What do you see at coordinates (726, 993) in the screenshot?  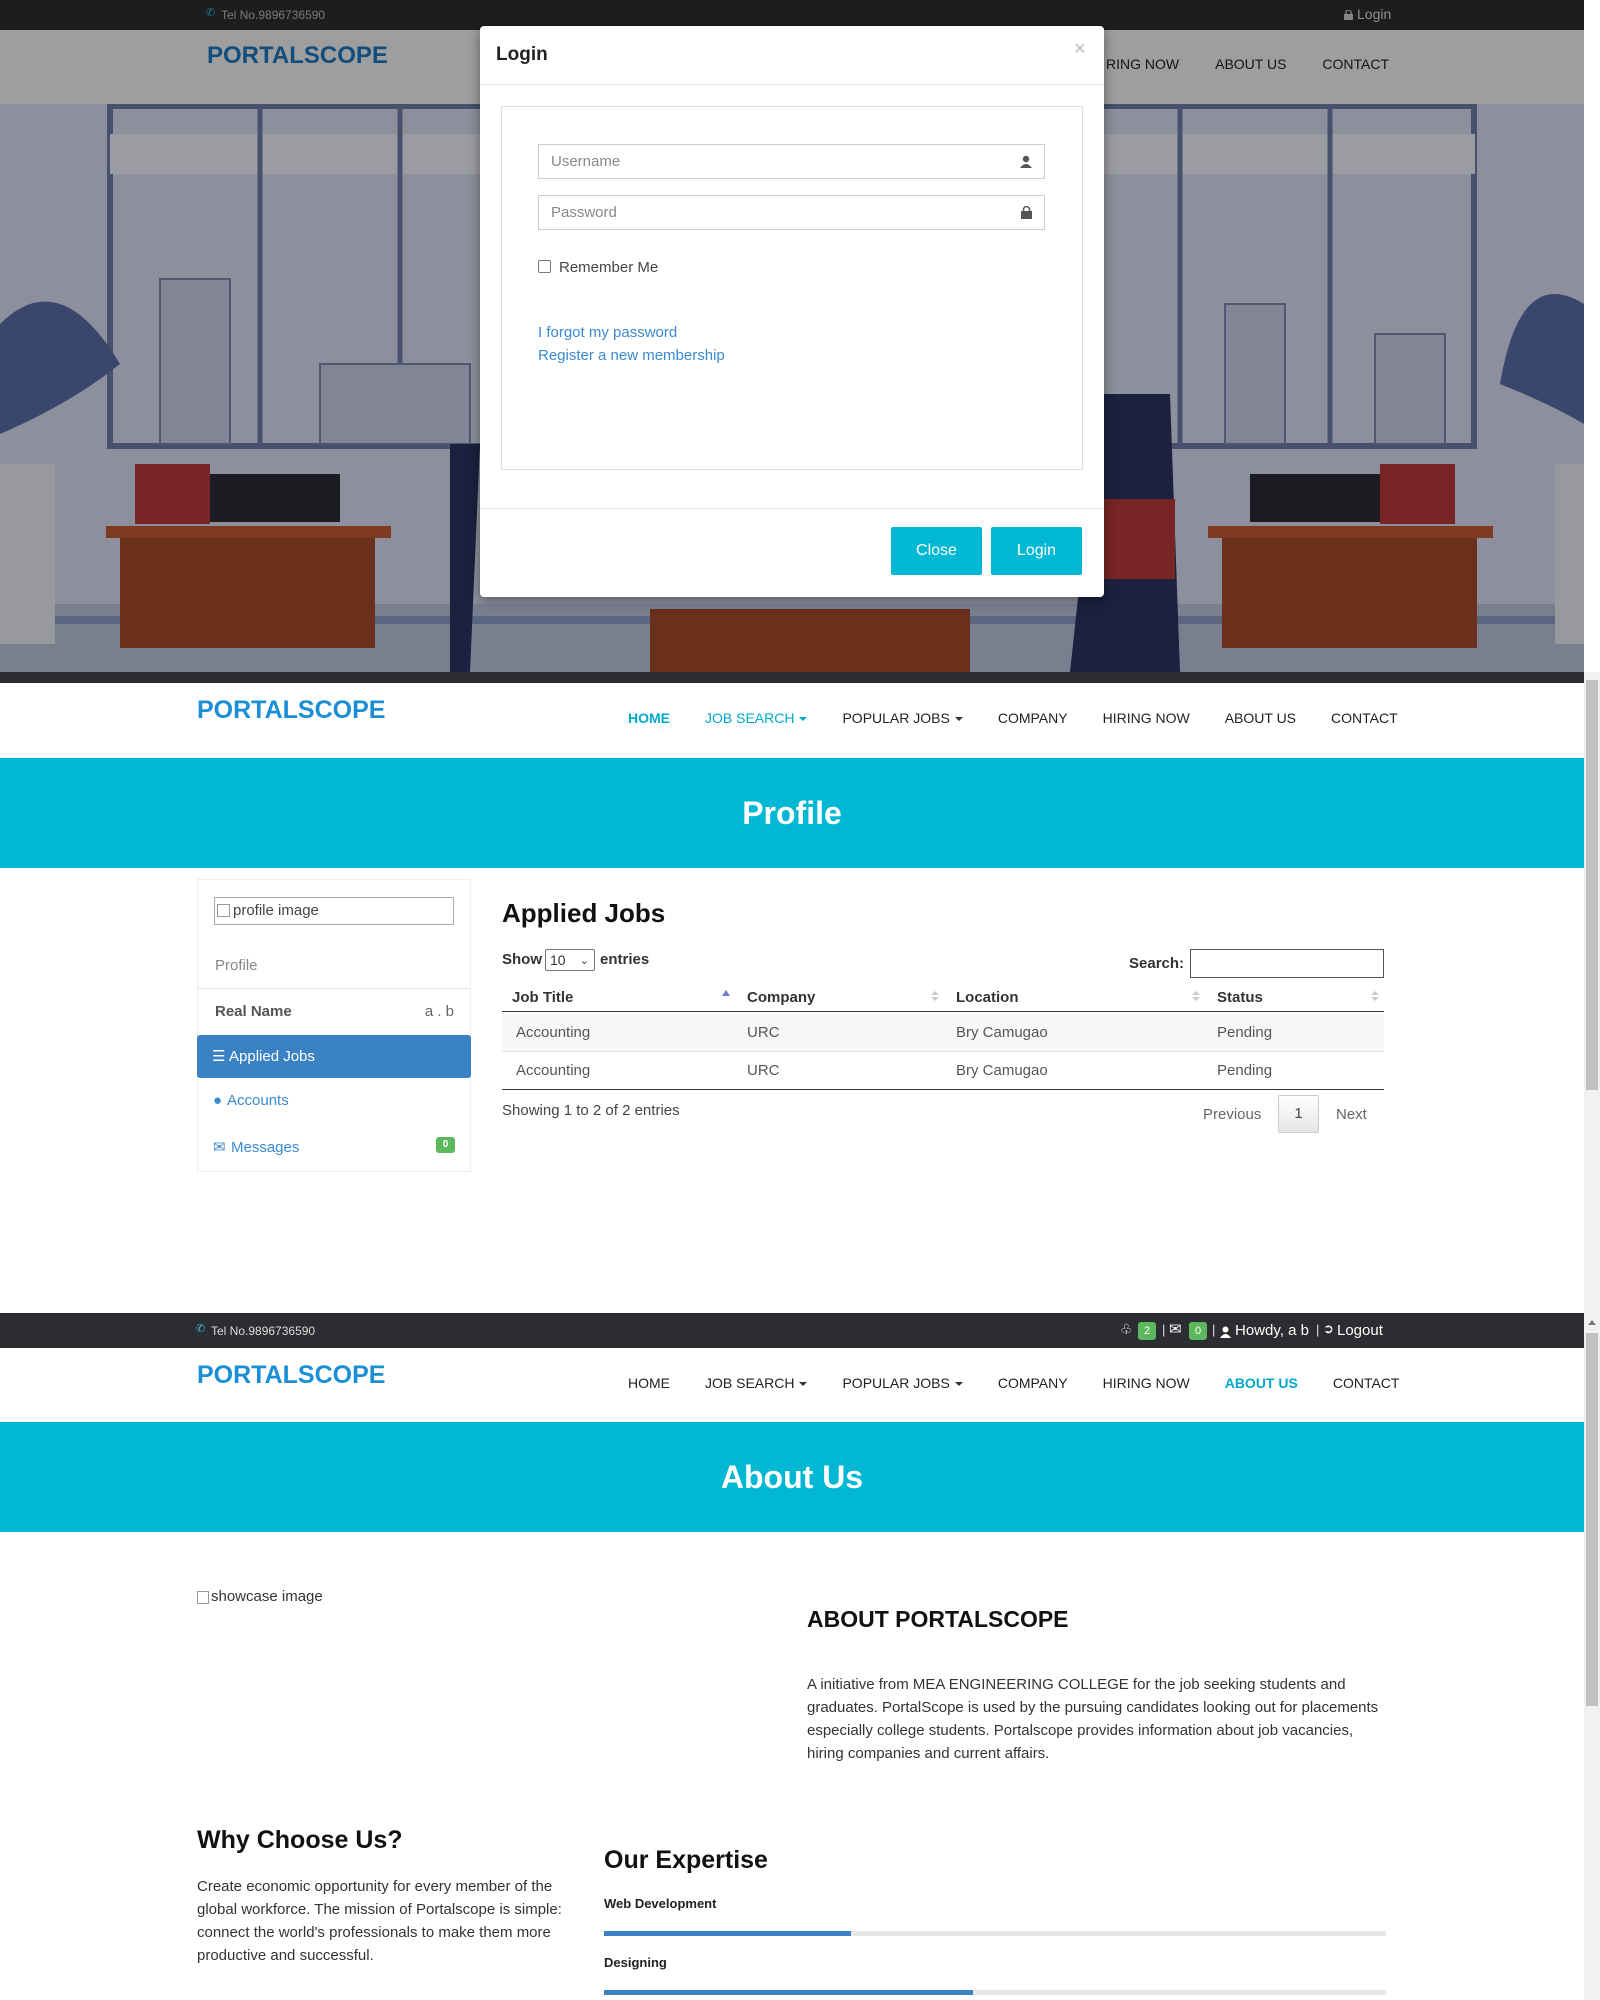 I see `sort-asc-icon` at bounding box center [726, 993].